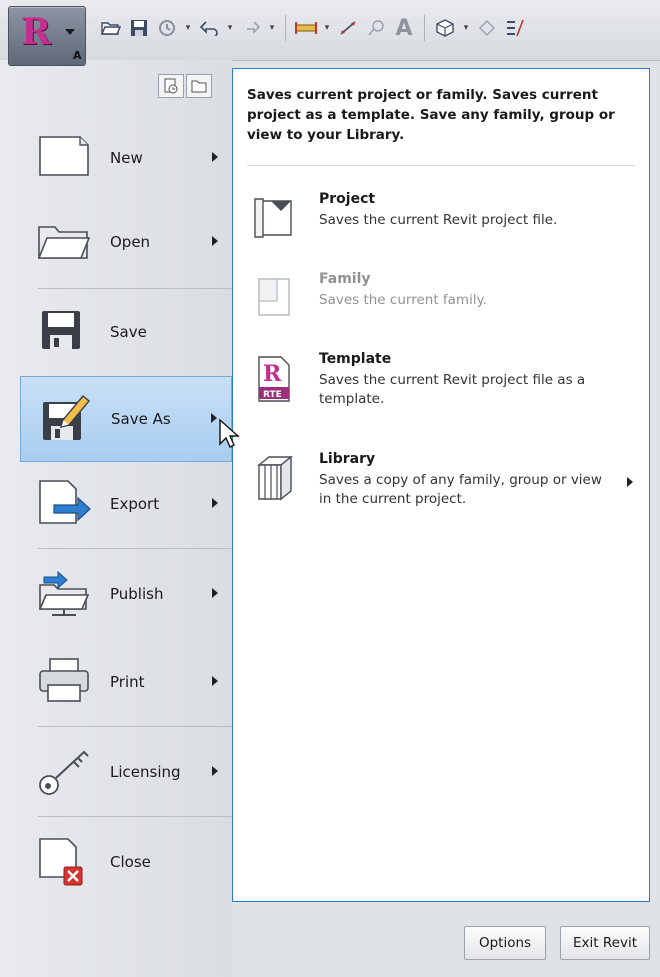 The width and height of the screenshot is (660, 977). I want to click on close-document-icon, so click(65, 862).